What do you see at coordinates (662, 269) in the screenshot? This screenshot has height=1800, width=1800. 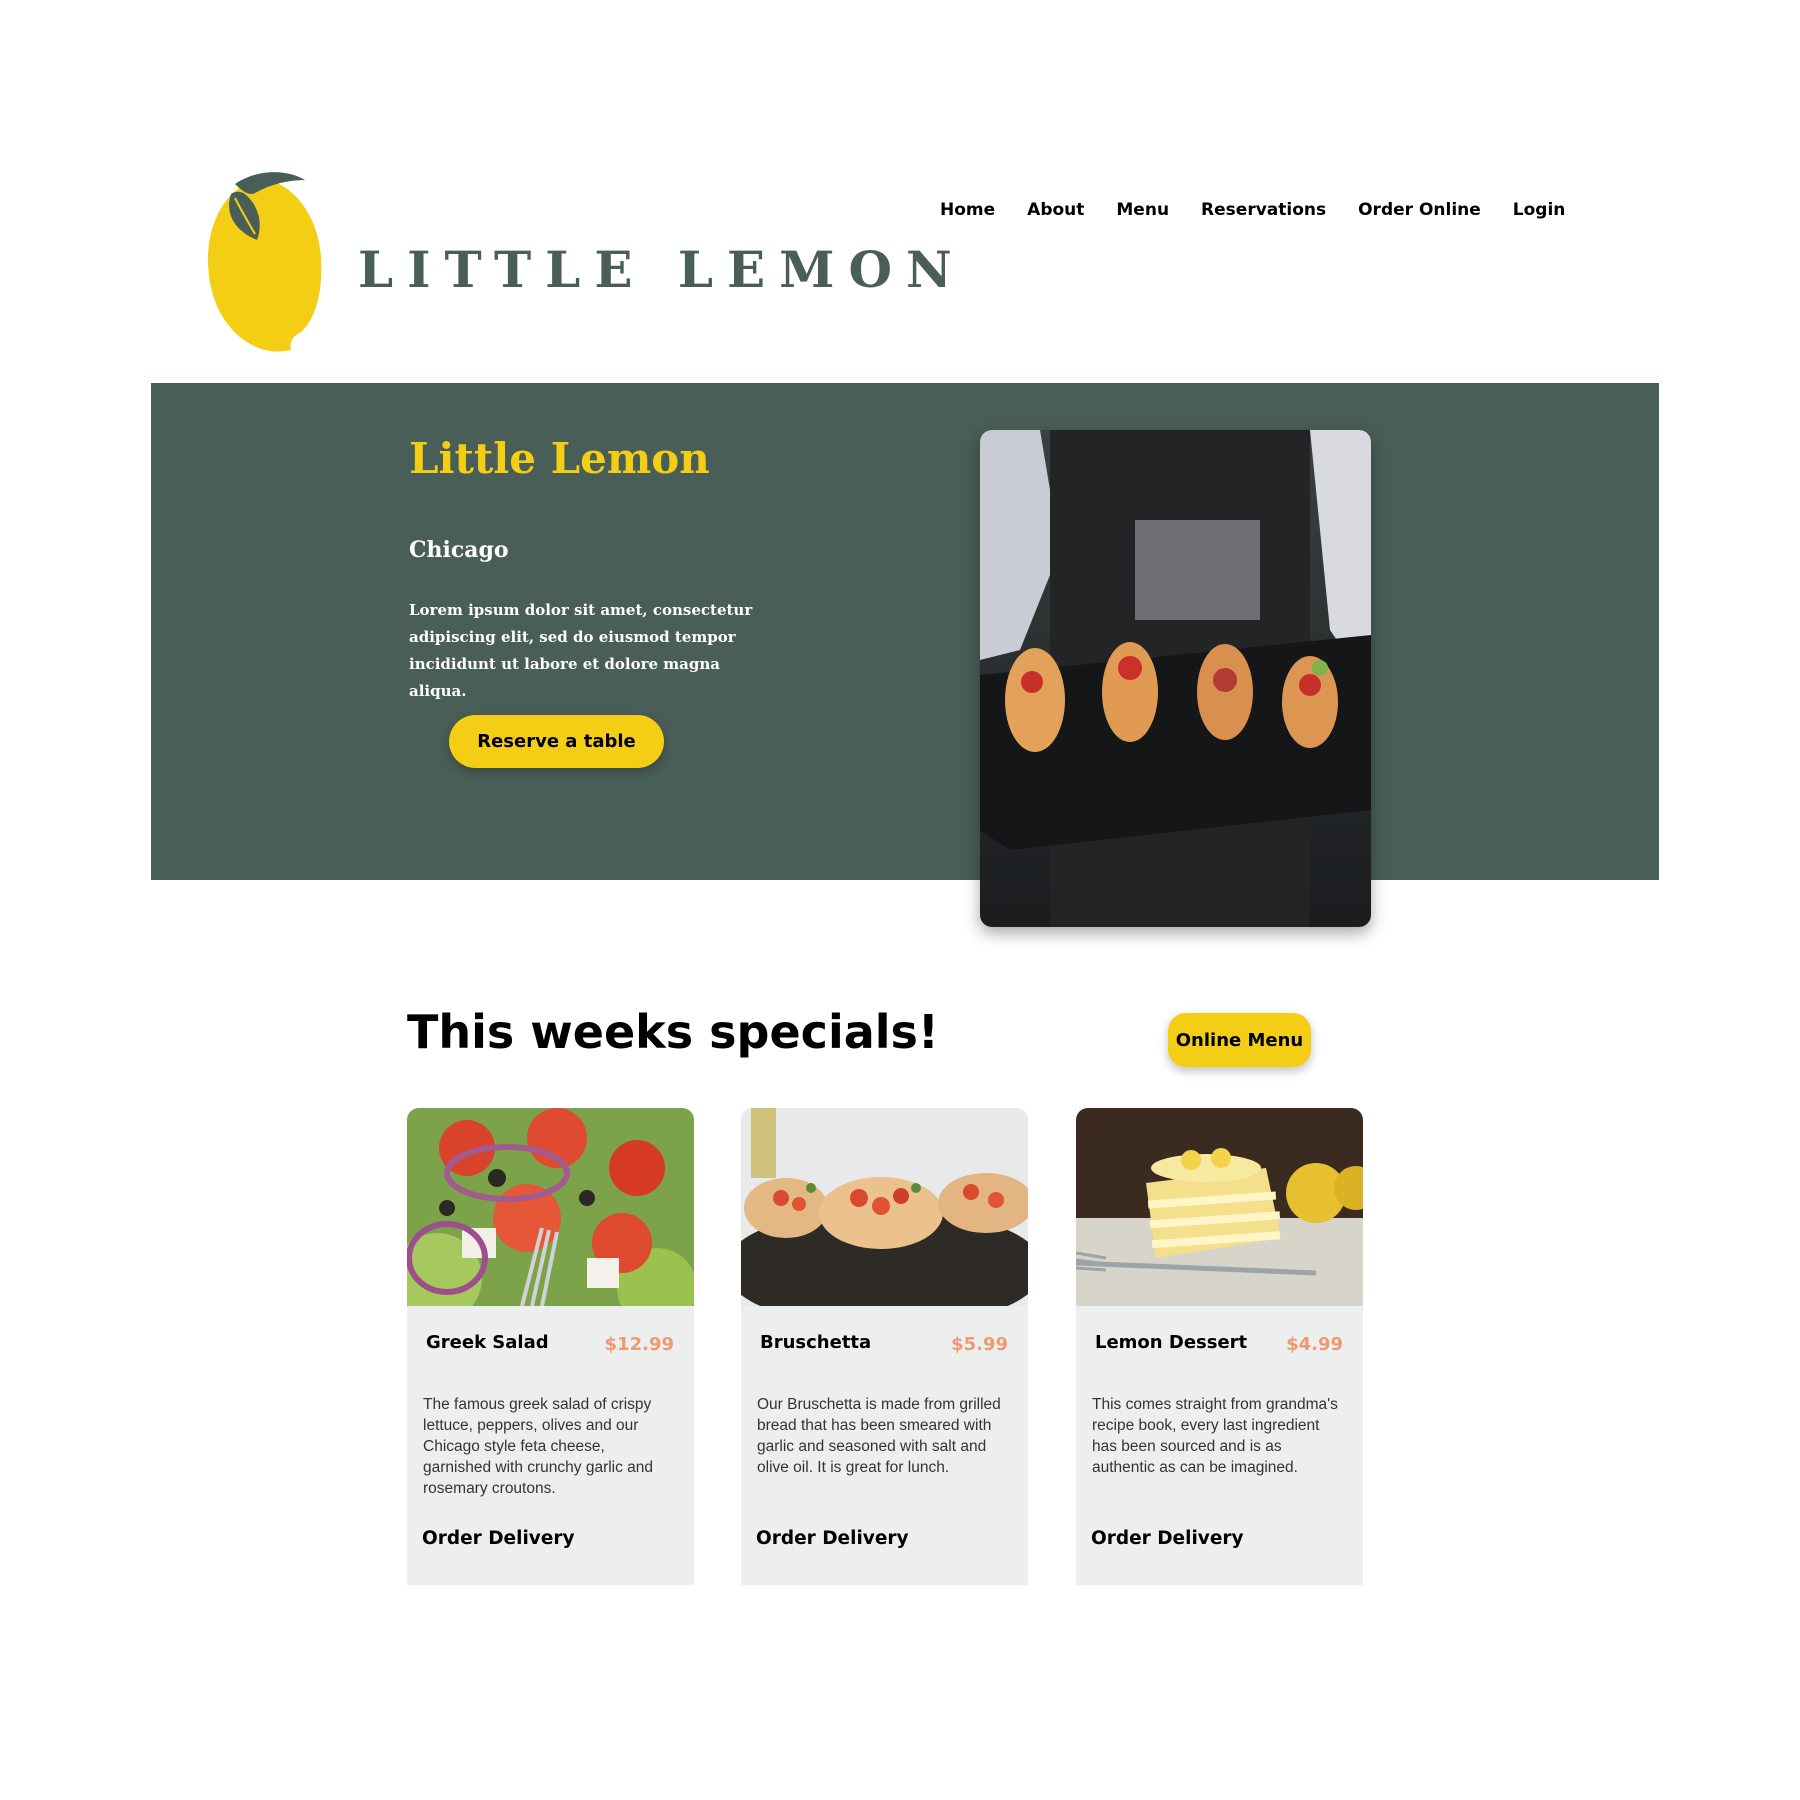 I see `logo-wordmark: LITTLE LEMON` at bounding box center [662, 269].